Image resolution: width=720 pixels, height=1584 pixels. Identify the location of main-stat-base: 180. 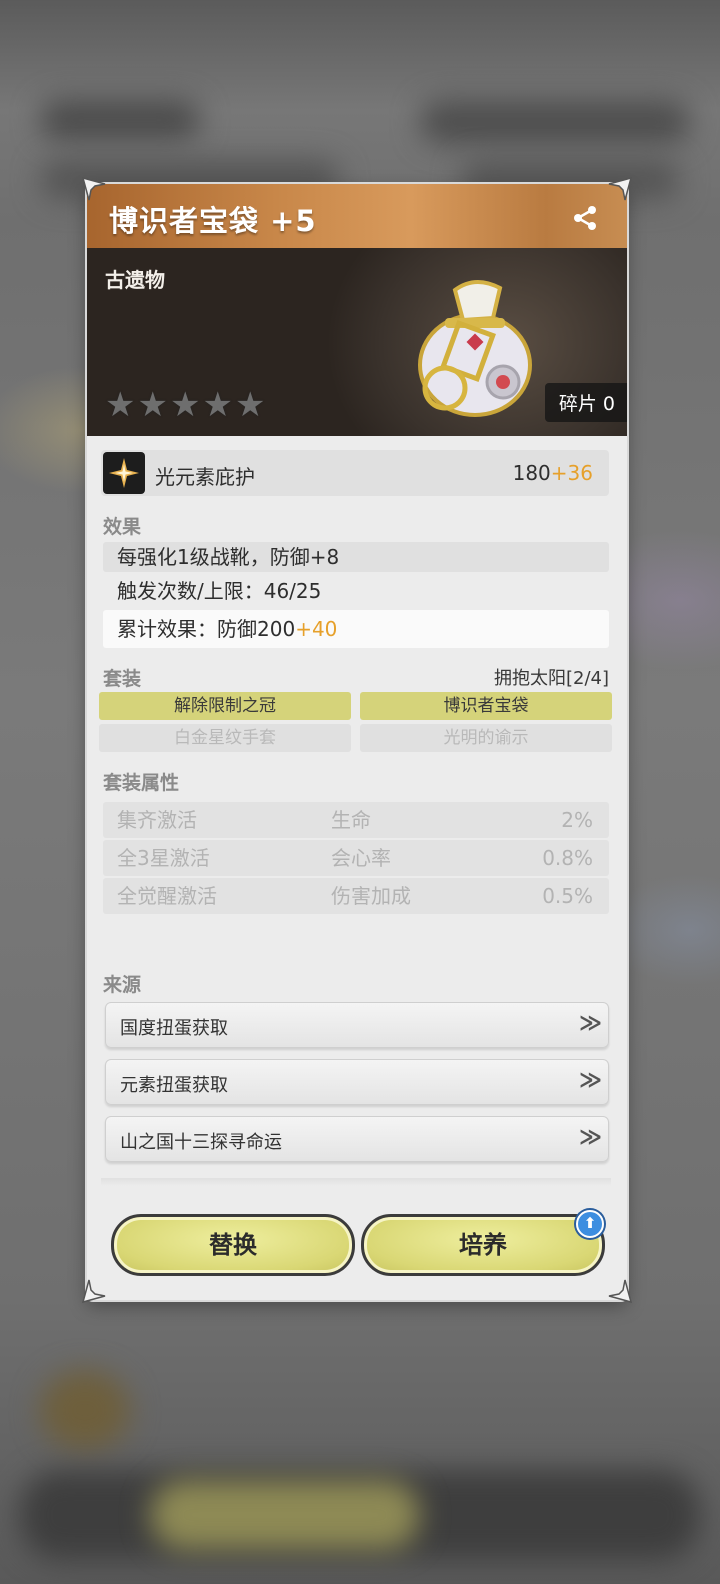
(531, 473).